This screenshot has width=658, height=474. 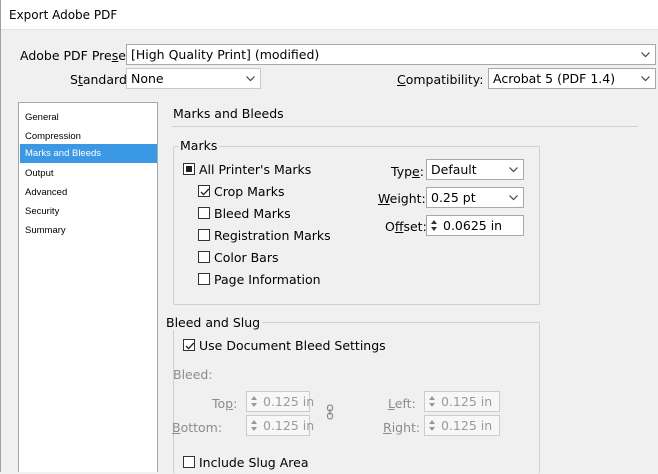 I want to click on offset-value: 0.0625 in, so click(x=473, y=225).